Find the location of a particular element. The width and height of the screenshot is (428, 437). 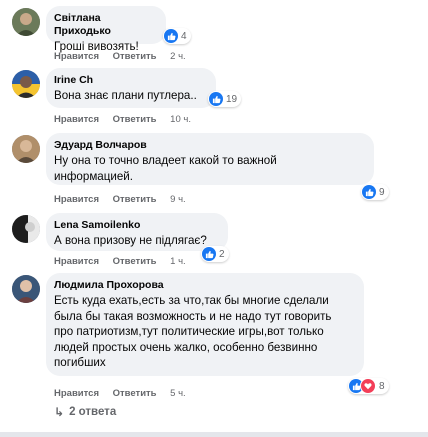

comment-time: 10 ч. is located at coordinates (180, 119).